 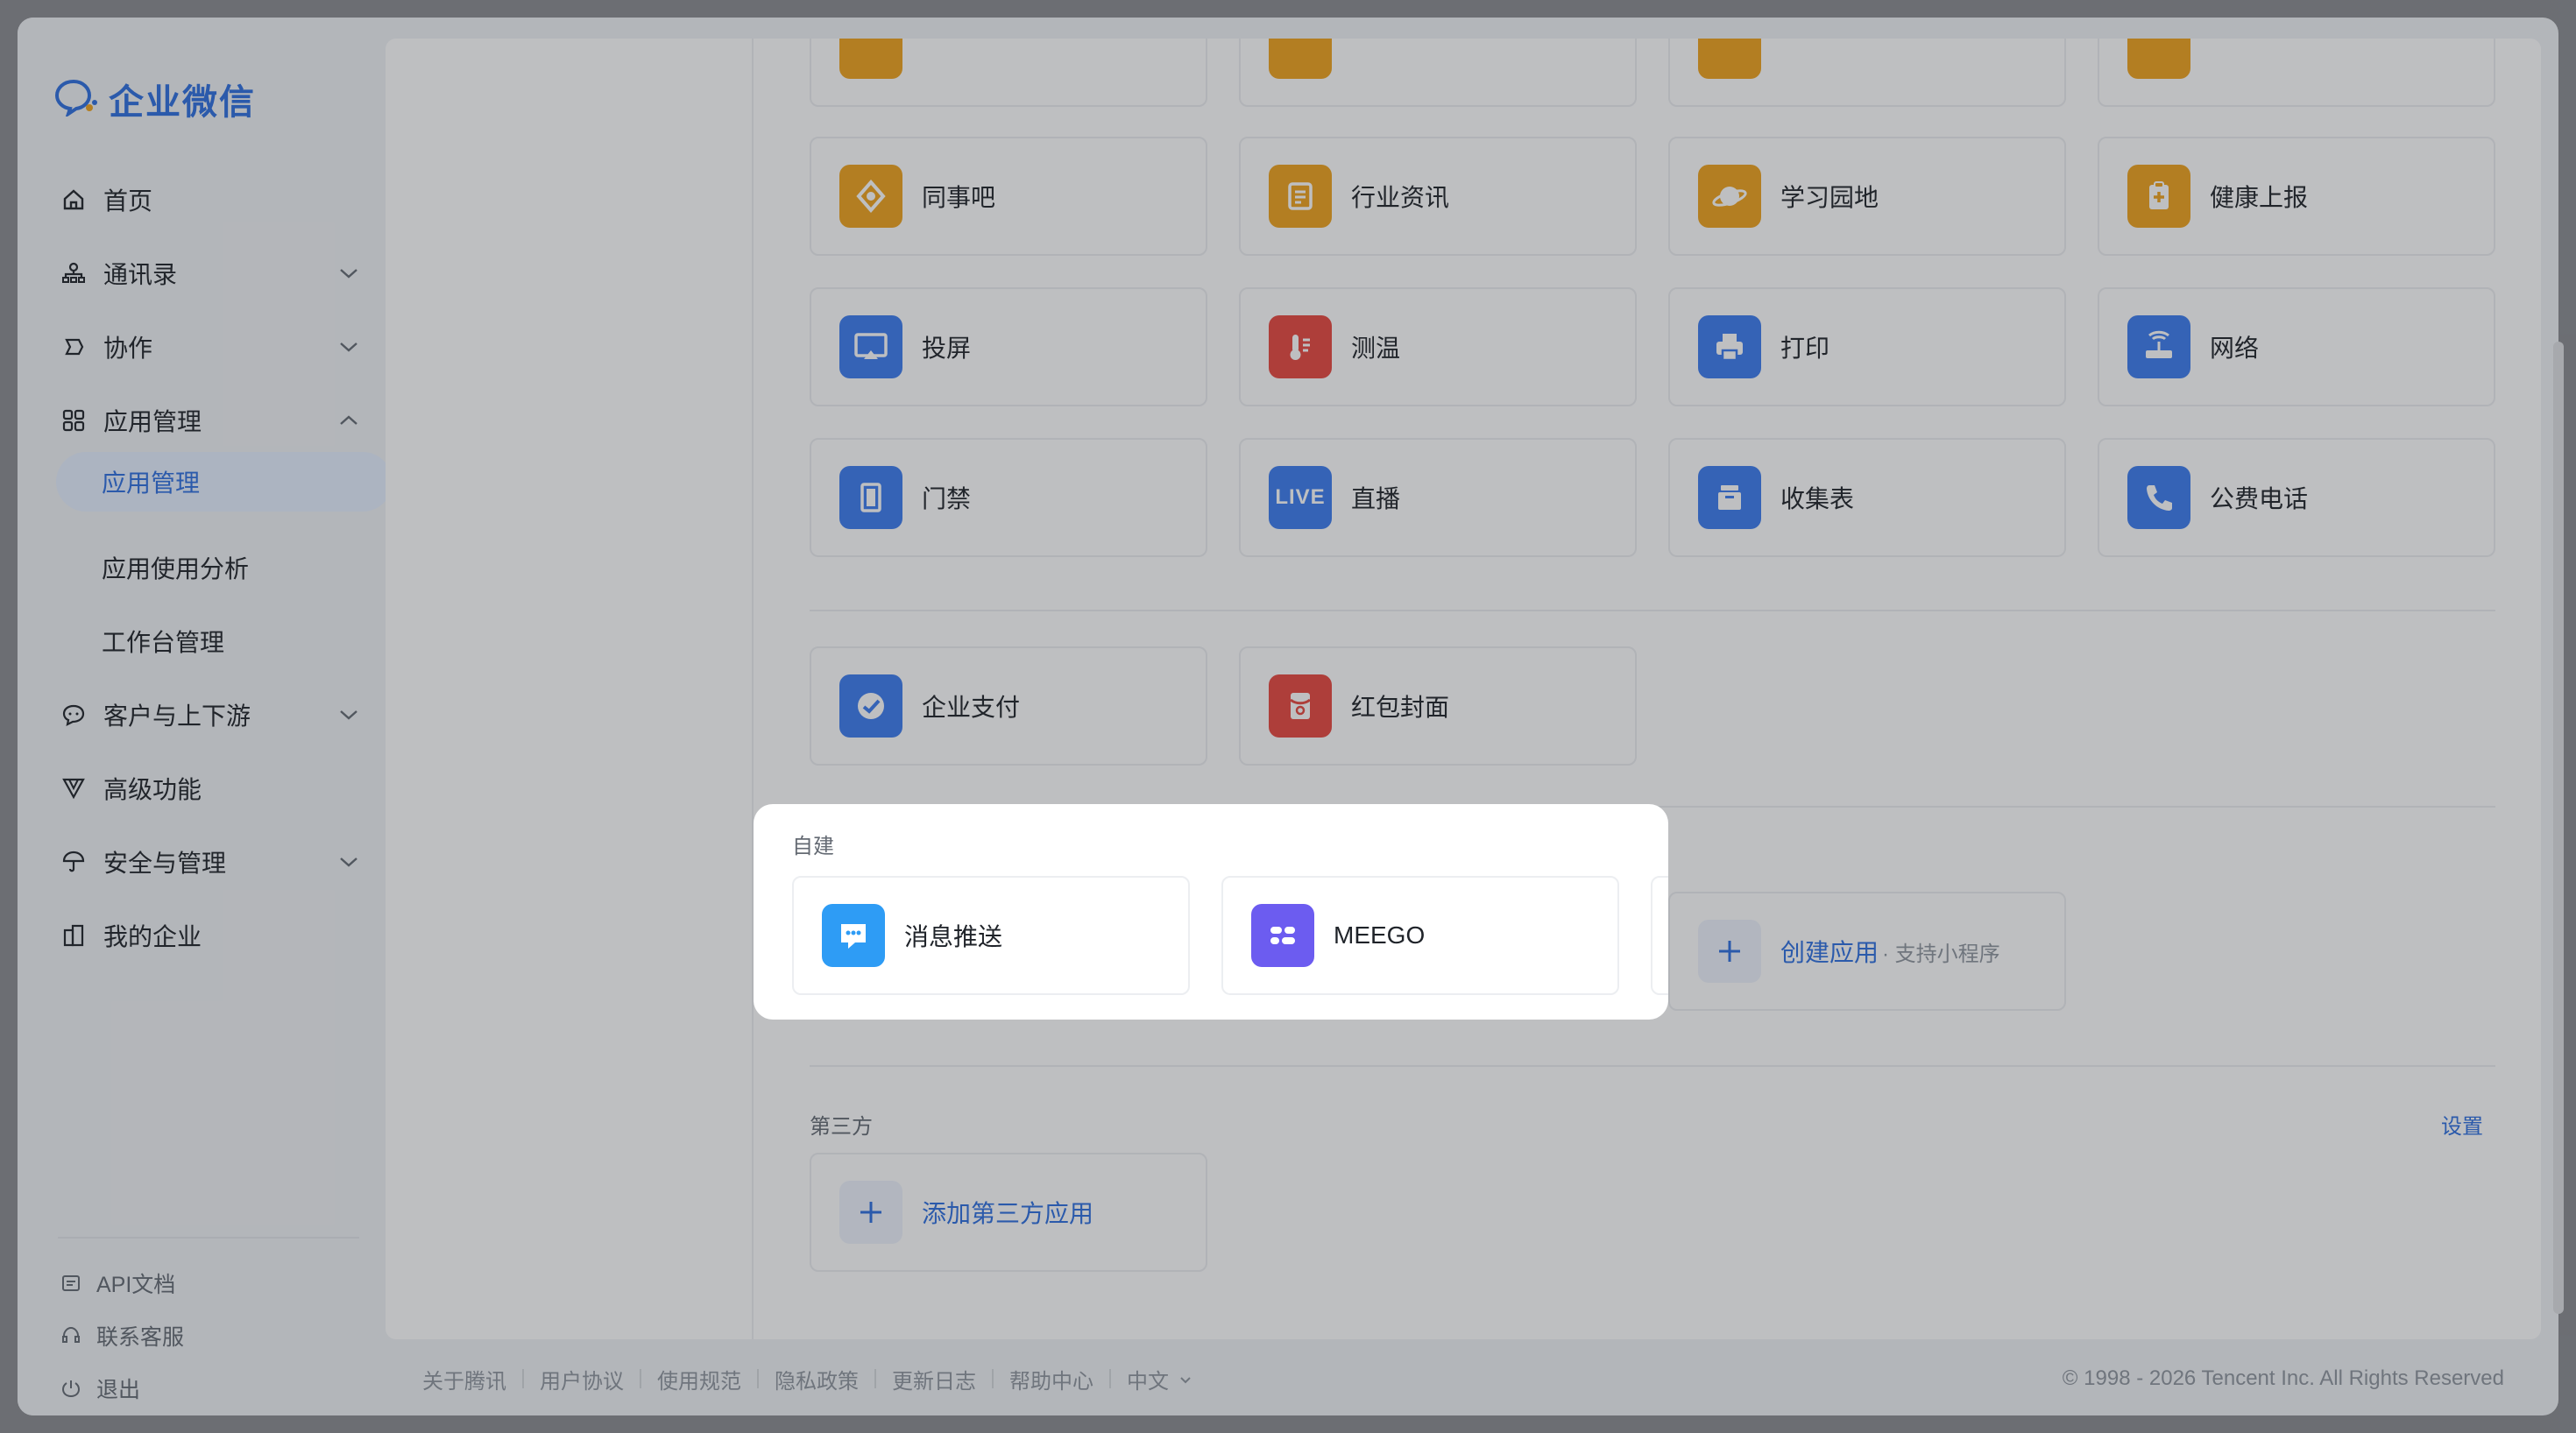 I want to click on app-card-public-phone: 公费电话, so click(x=2296, y=497).